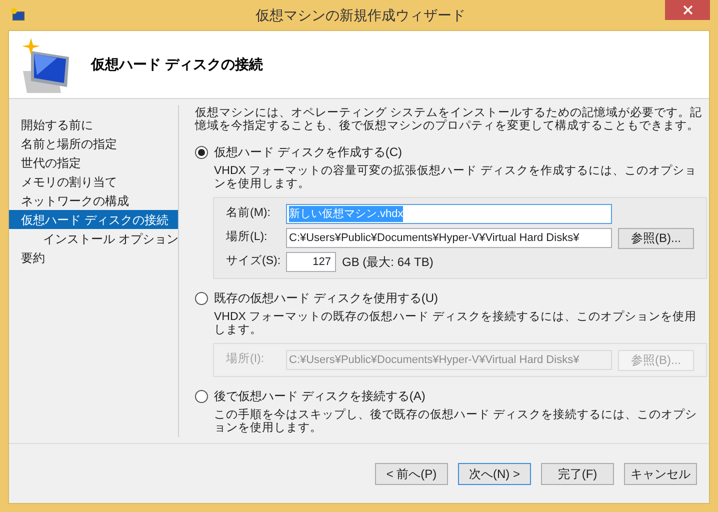  I want to click on size-field: 127, so click(311, 262).